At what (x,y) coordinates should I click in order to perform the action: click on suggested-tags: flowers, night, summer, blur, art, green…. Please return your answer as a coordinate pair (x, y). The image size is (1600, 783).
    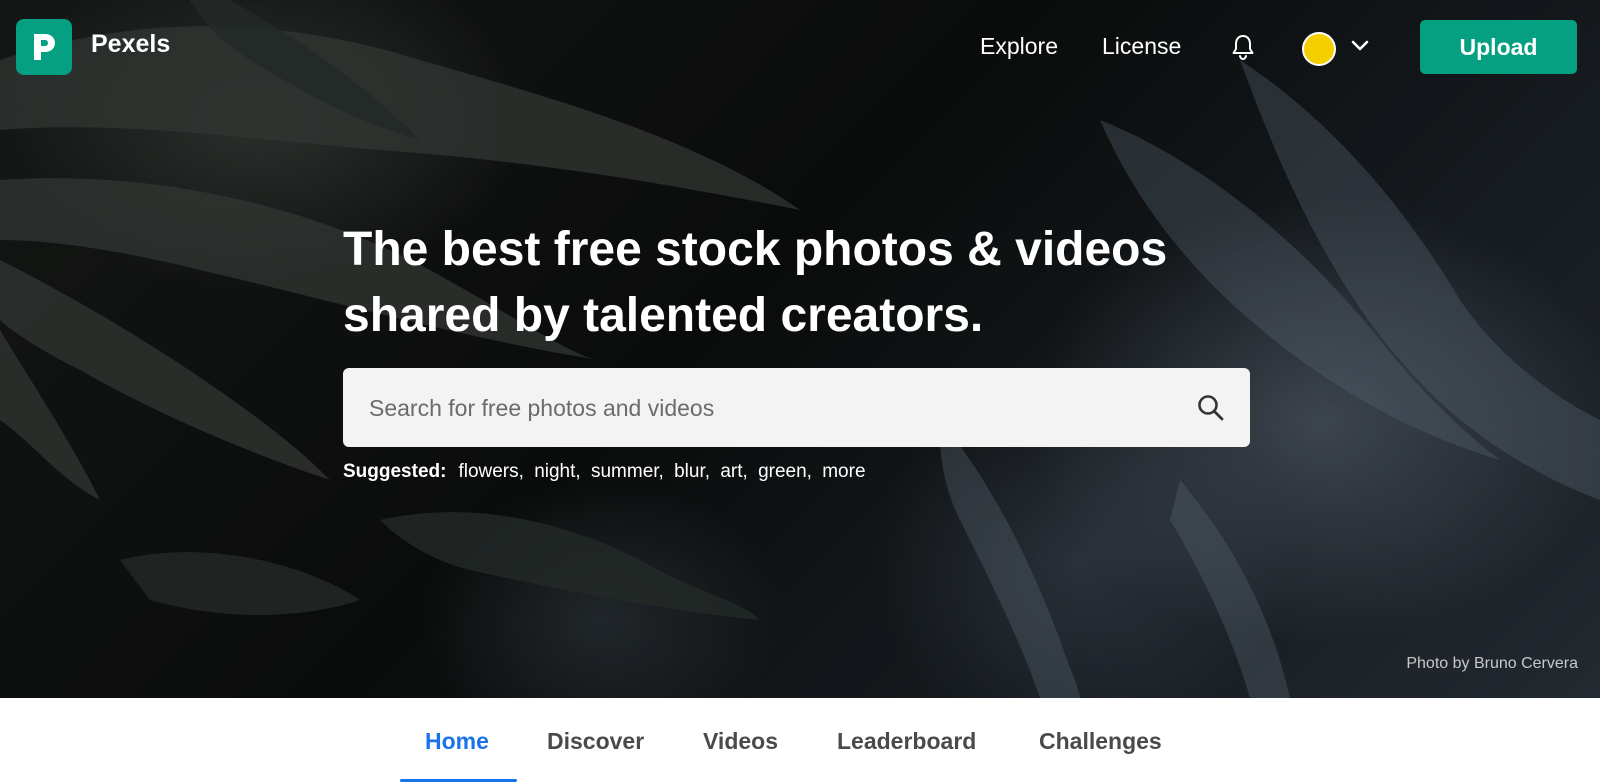
    Looking at the image, I should click on (661, 472).